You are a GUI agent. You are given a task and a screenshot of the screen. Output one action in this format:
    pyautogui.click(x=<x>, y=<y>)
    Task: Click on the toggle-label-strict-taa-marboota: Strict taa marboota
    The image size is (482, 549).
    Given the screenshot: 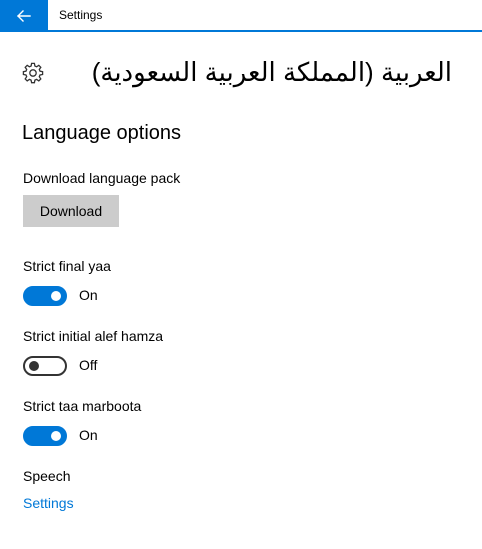 What is the action you would take?
    pyautogui.click(x=82, y=406)
    